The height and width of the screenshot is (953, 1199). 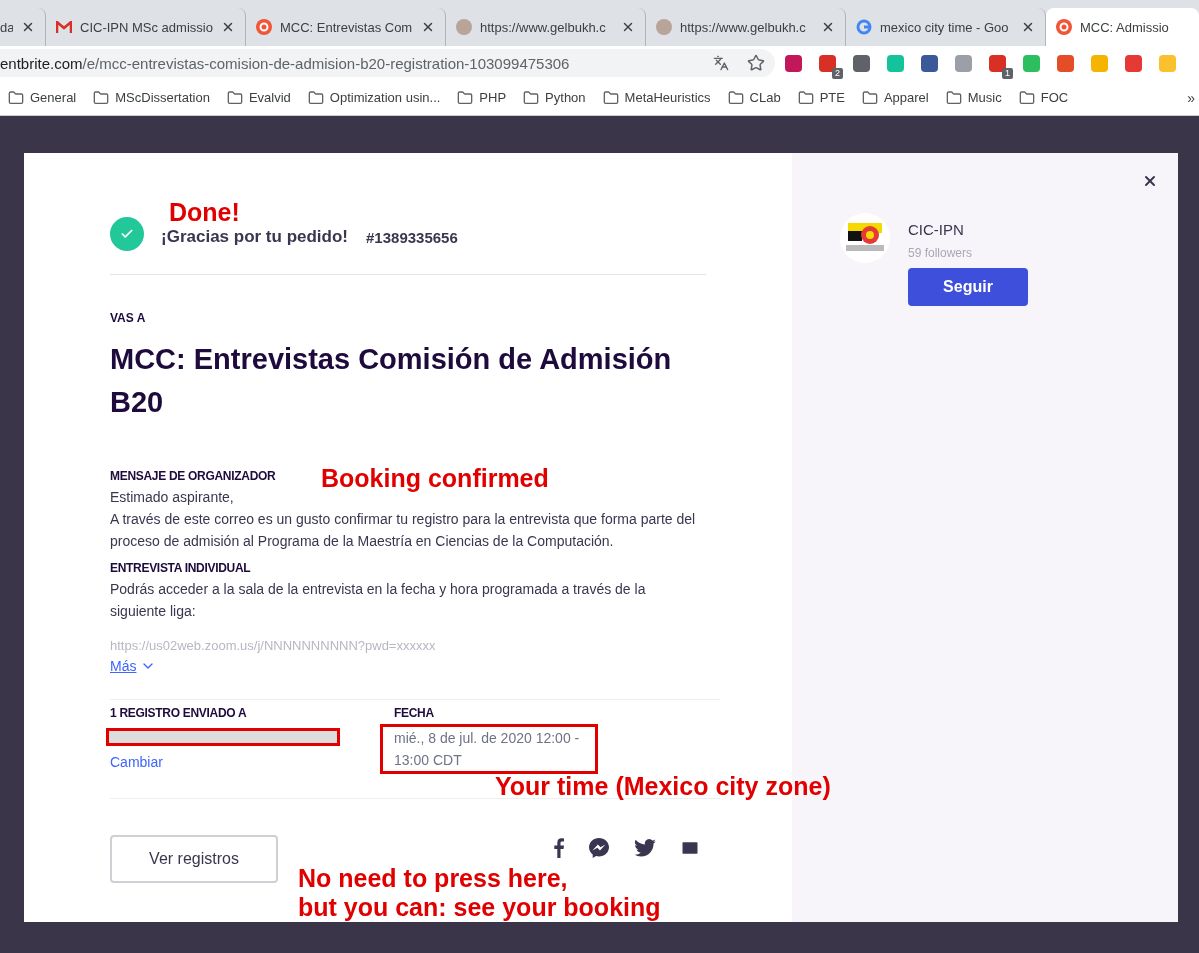 What do you see at coordinates (865, 238) in the screenshot?
I see `organizer-logo` at bounding box center [865, 238].